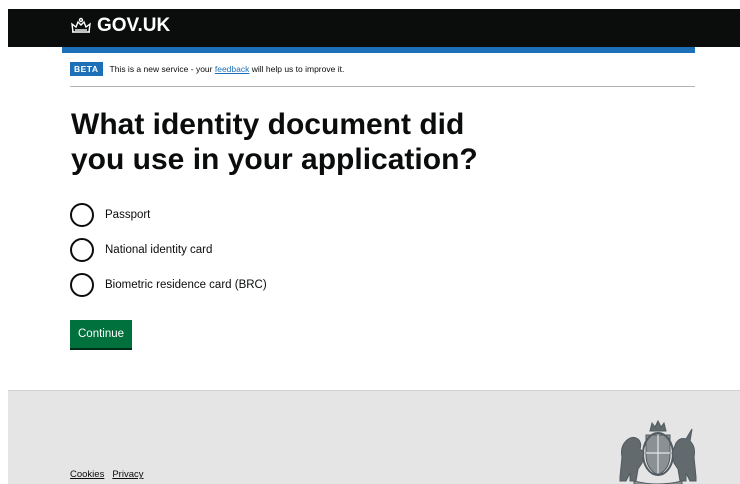  Describe the element at coordinates (658, 450) in the screenshot. I see `royal-coat-of-arms-icon` at that location.